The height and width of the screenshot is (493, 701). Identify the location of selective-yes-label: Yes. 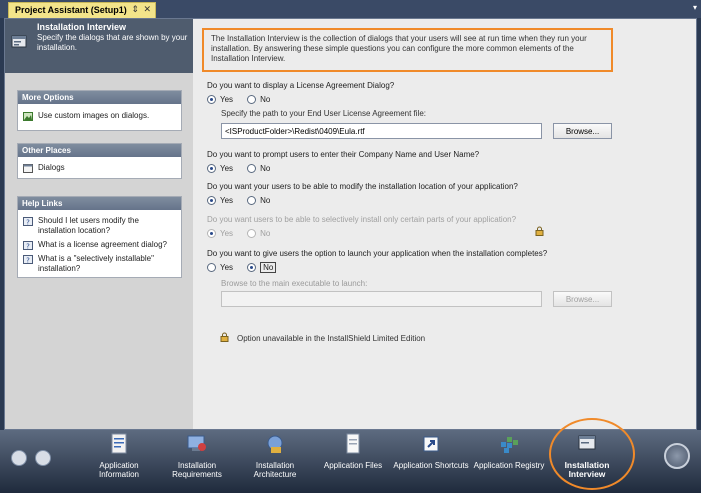
(227, 233).